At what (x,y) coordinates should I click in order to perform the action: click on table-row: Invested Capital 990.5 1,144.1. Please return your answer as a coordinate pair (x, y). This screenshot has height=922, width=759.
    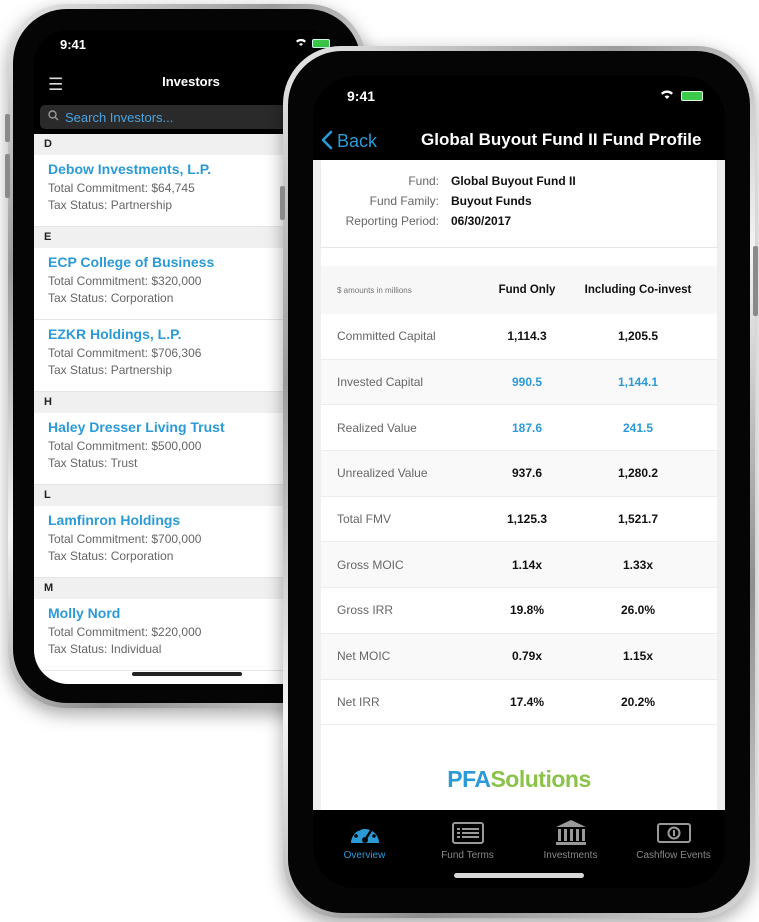
    Looking at the image, I should click on (519, 382).